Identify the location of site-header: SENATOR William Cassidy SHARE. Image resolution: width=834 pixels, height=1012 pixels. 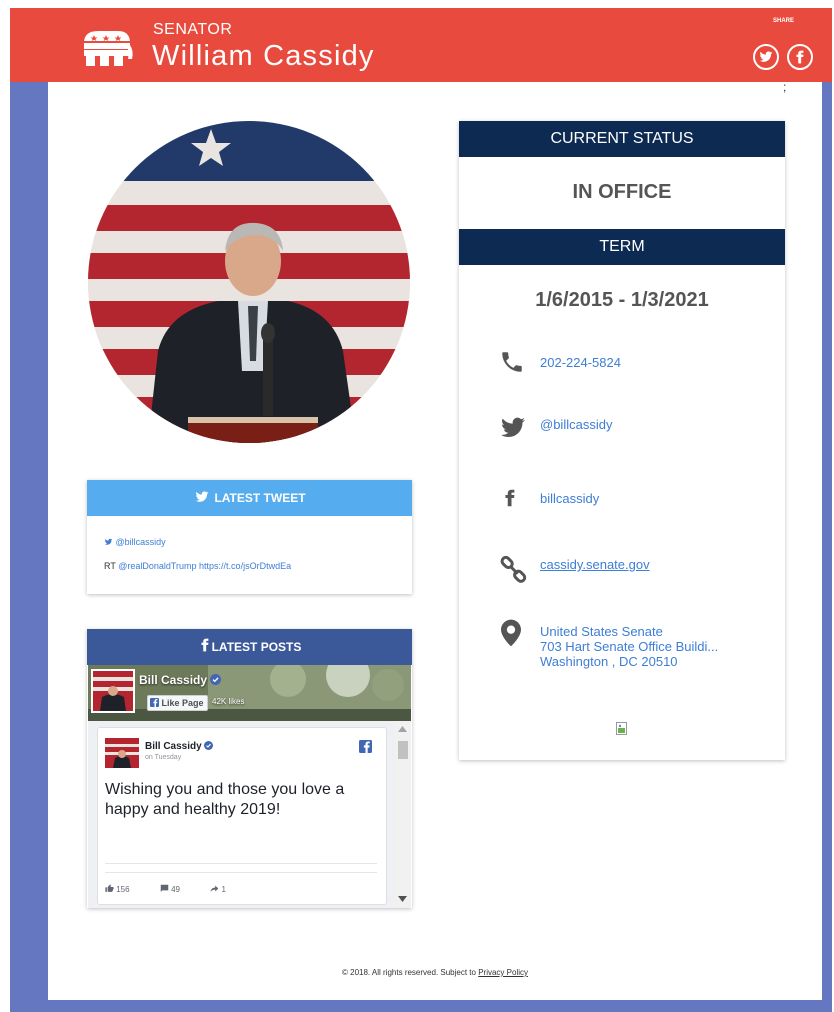
(421, 45).